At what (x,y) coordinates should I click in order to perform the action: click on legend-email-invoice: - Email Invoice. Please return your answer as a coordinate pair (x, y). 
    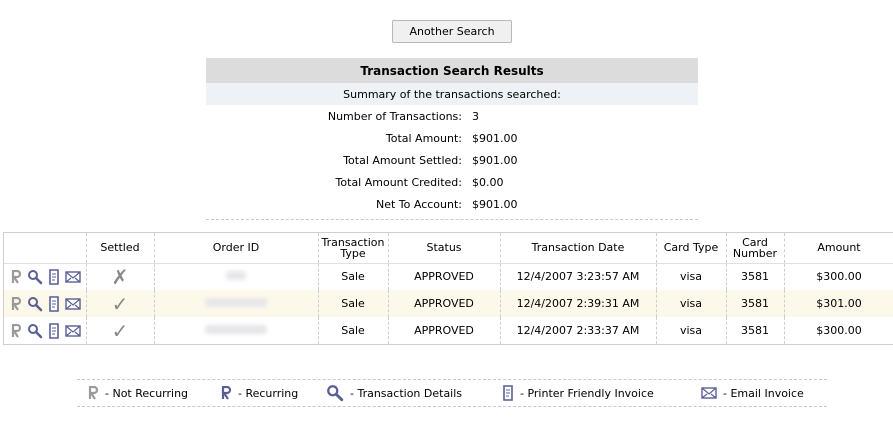
    Looking at the image, I should click on (752, 393).